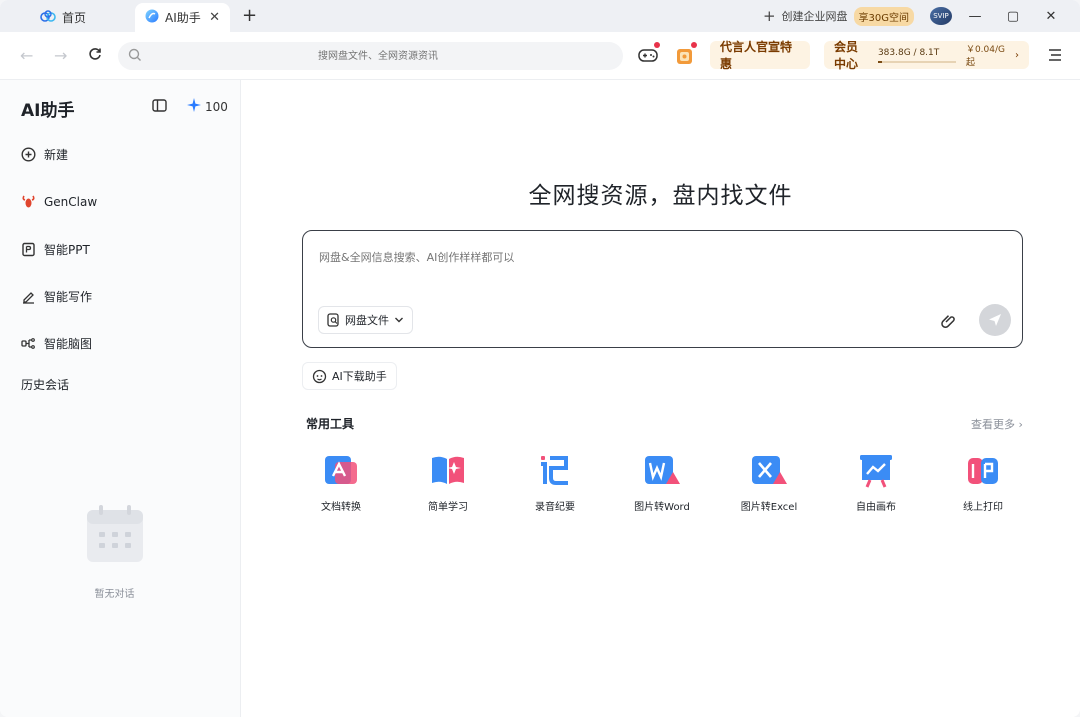 The height and width of the screenshot is (717, 1080). Describe the element at coordinates (876, 507) in the screenshot. I see `tool-label: 自由画布` at that location.